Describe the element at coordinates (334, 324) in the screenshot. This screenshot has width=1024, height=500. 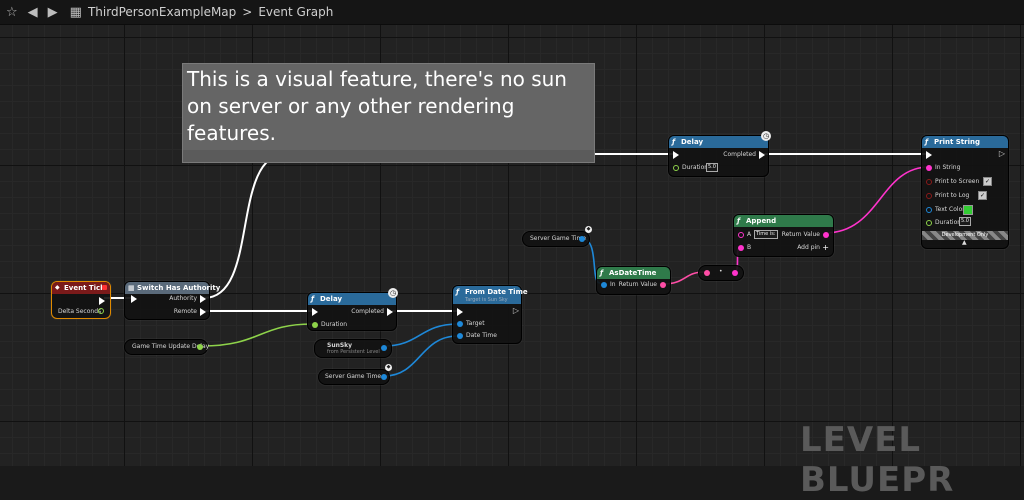
I see `delay-bottom-duration-label: Duration` at that location.